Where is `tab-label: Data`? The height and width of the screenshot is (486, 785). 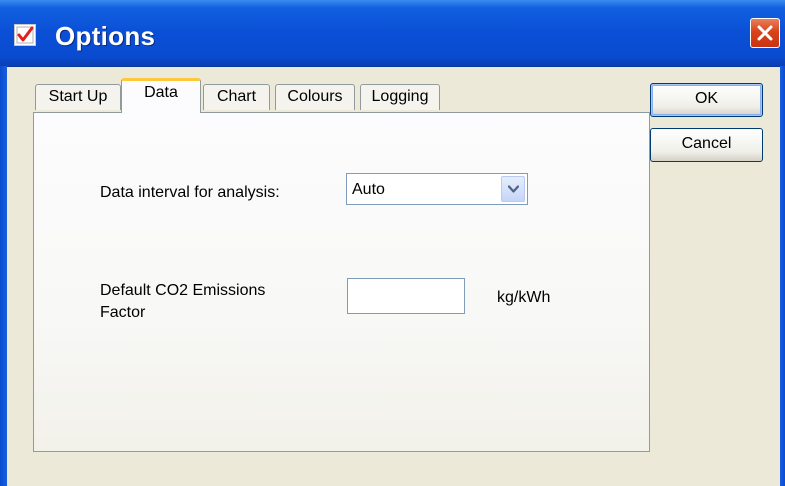 tab-label: Data is located at coordinates (161, 92).